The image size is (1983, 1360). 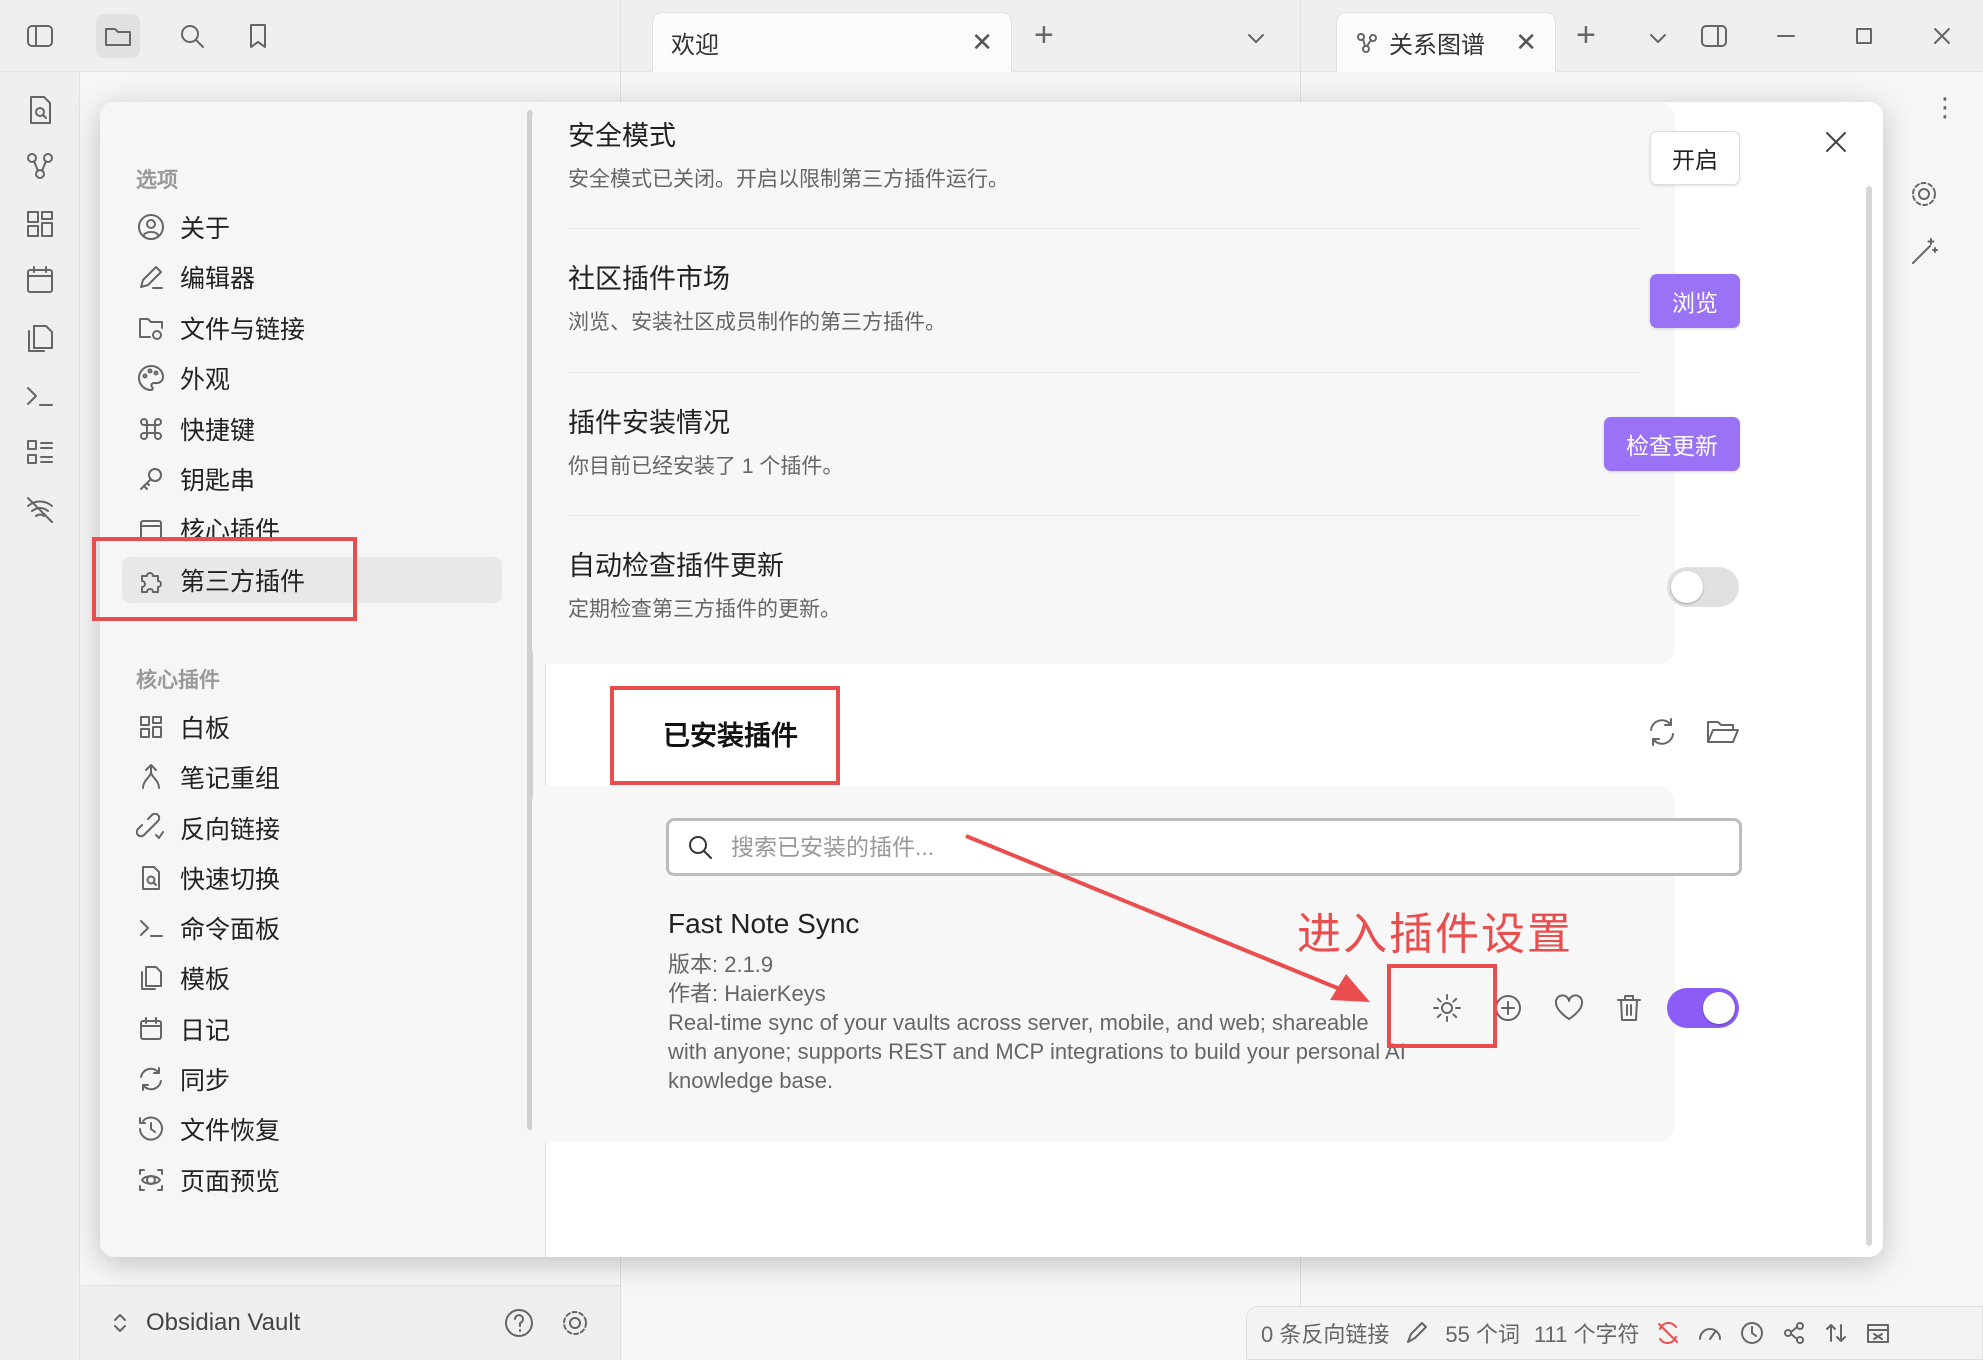 I want to click on gauge-icon, so click(x=1710, y=1333).